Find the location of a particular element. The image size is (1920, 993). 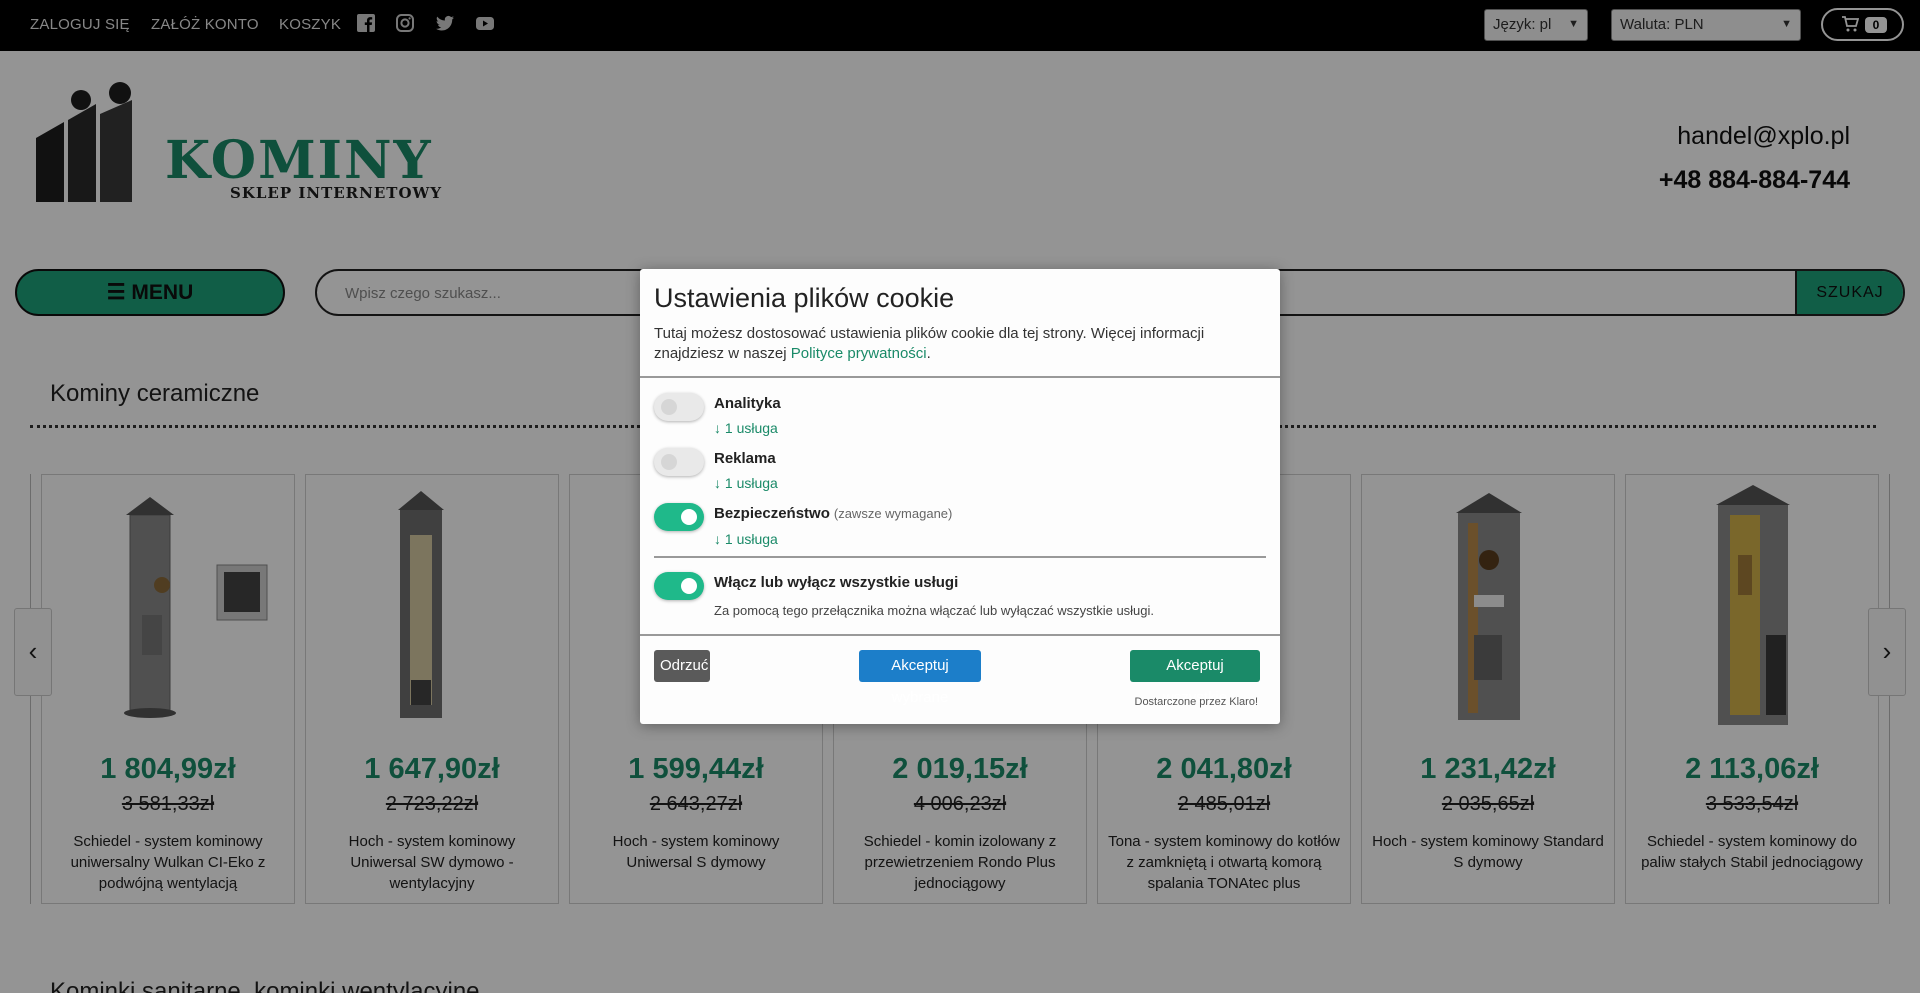

reject-button: Odrzuć is located at coordinates (682, 666).